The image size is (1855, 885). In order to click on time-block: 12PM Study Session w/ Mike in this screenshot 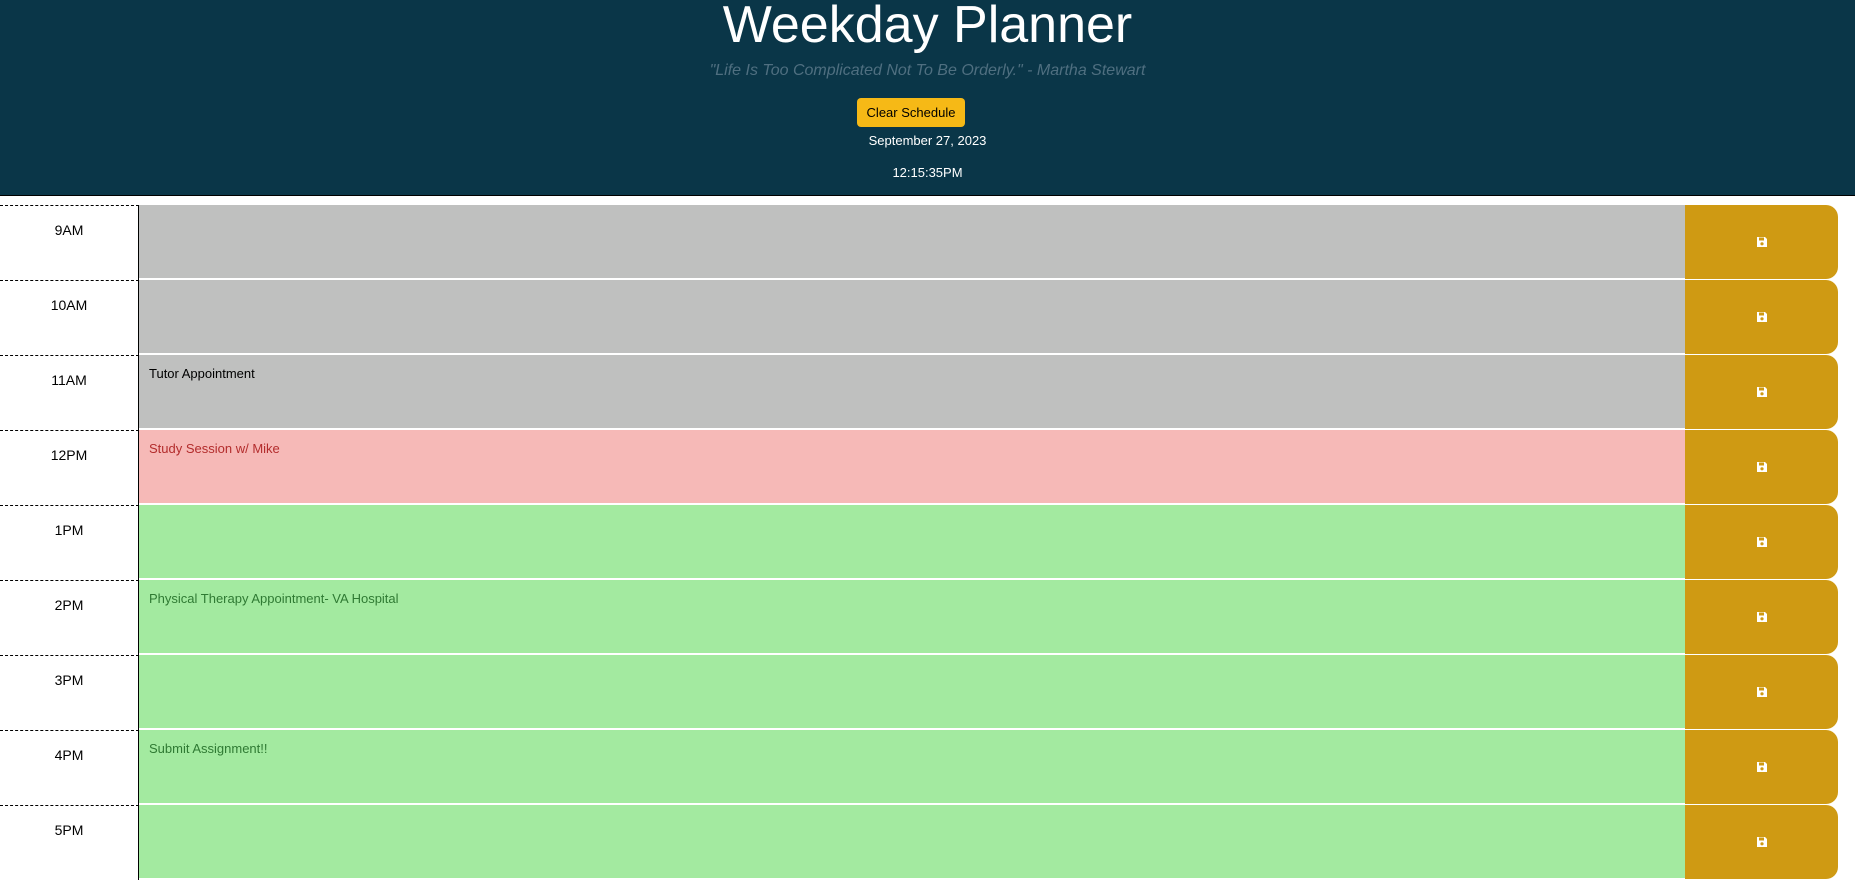, I will do `click(927, 467)`.